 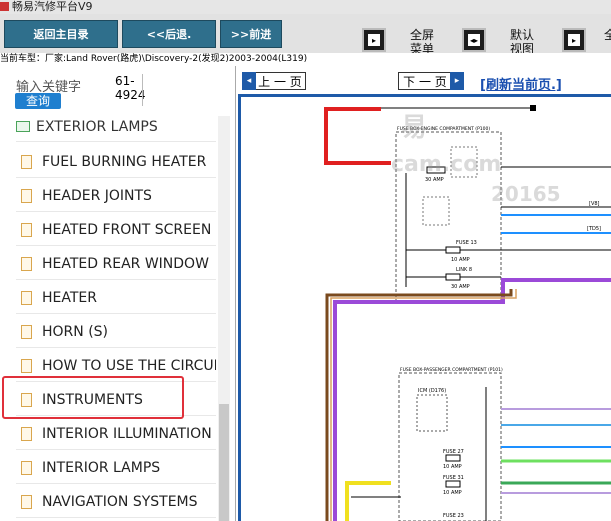 I want to click on toolbar-overflow-label: 全, so click(x=607, y=35).